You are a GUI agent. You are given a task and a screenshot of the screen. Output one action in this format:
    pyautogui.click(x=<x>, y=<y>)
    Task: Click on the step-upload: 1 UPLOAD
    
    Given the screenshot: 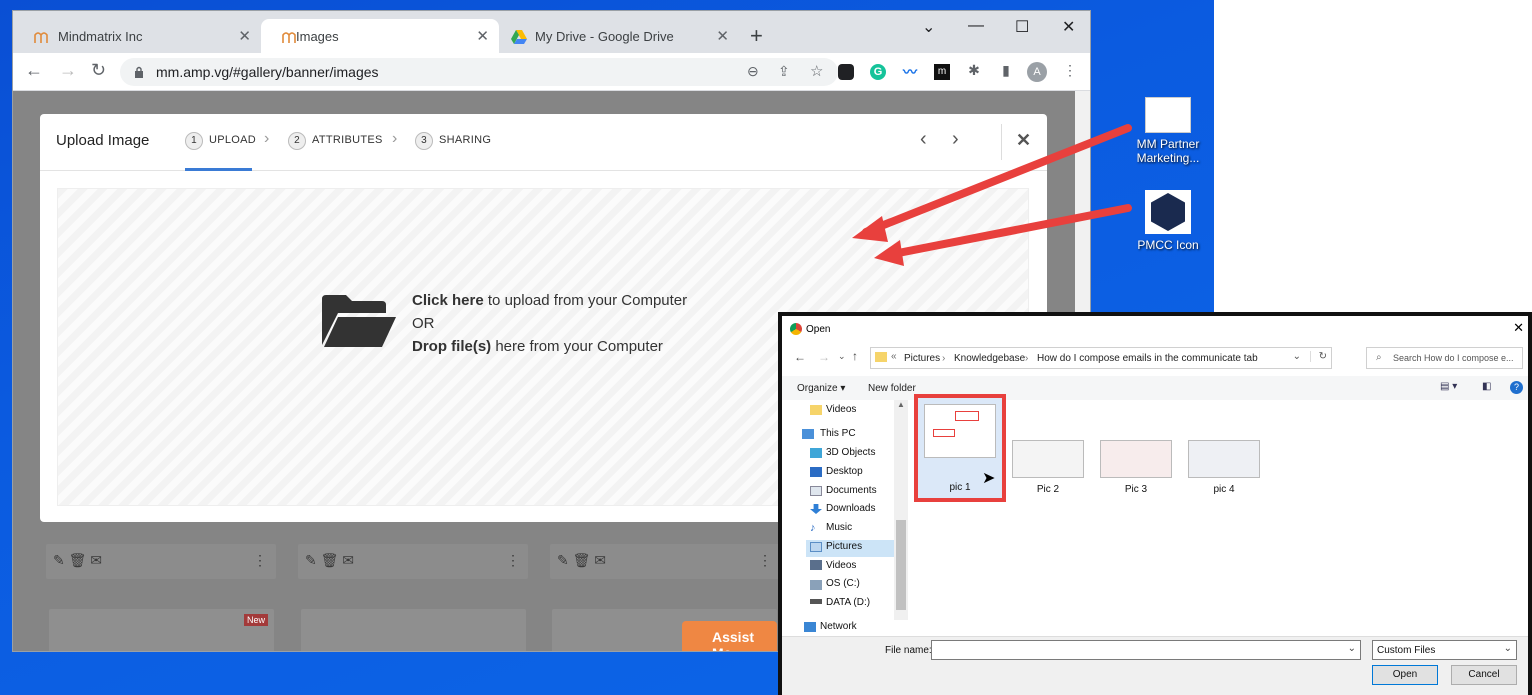 What is the action you would take?
    pyautogui.click(x=220, y=141)
    